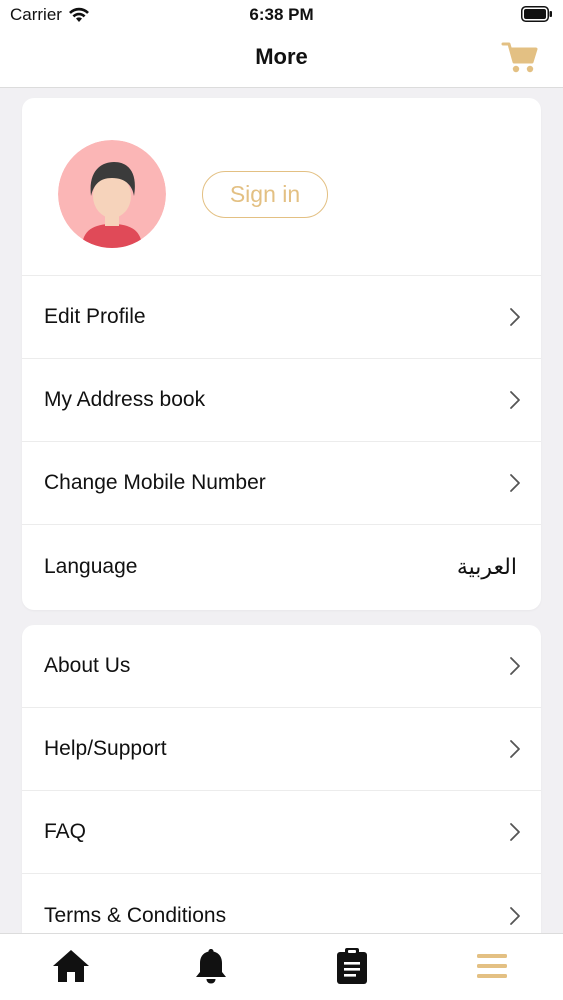 This screenshot has width=563, height=1000. What do you see at coordinates (537, 16) in the screenshot?
I see `battery-icon` at bounding box center [537, 16].